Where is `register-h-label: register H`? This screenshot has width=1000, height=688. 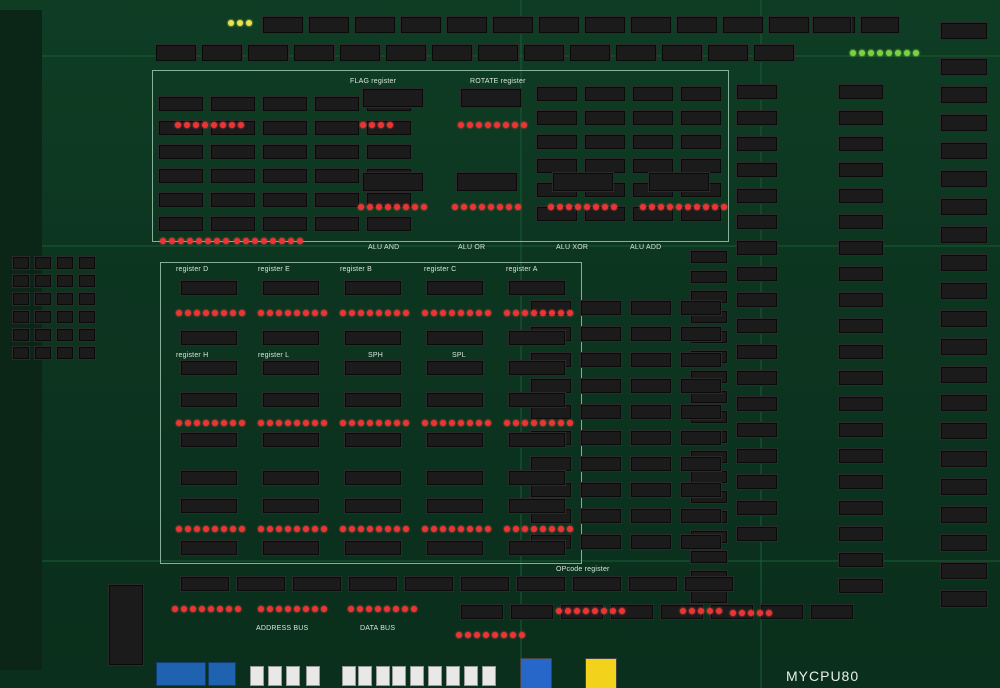
register-h-label: register H is located at coordinates (192, 355).